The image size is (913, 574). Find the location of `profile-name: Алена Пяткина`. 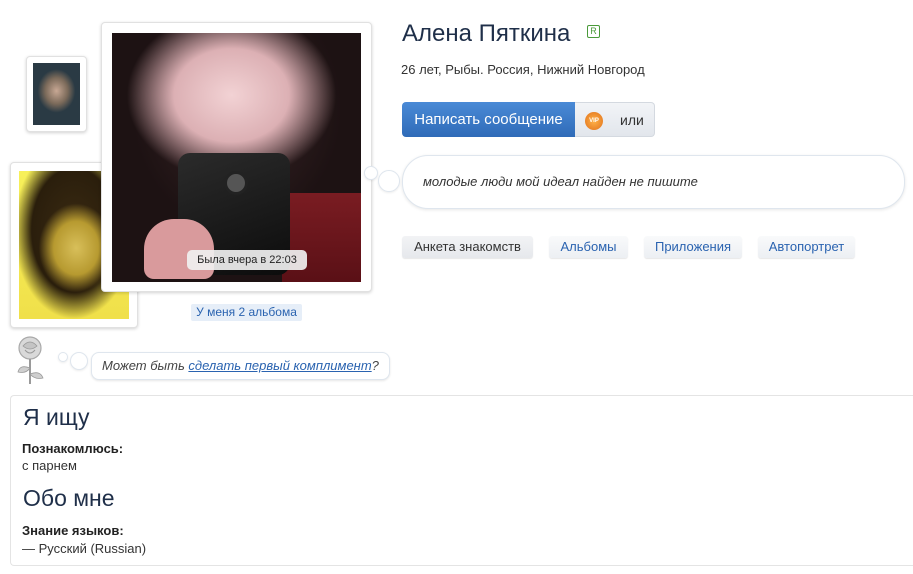

profile-name: Алена Пяткина is located at coordinates (486, 33).